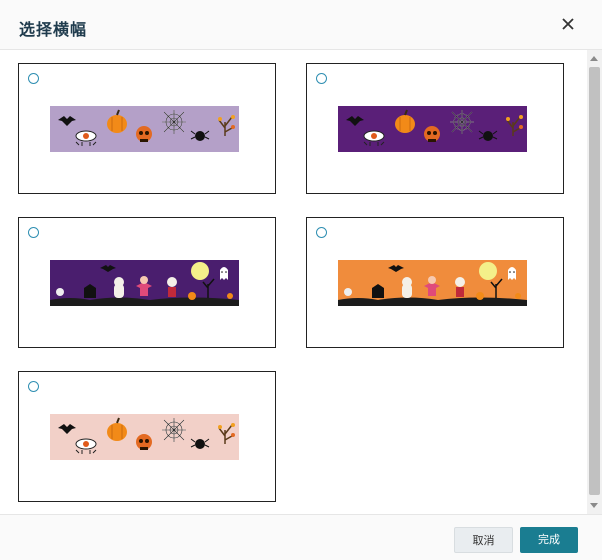  Describe the element at coordinates (53, 30) in the screenshot. I see `dialog-title: 选择横幅` at that location.